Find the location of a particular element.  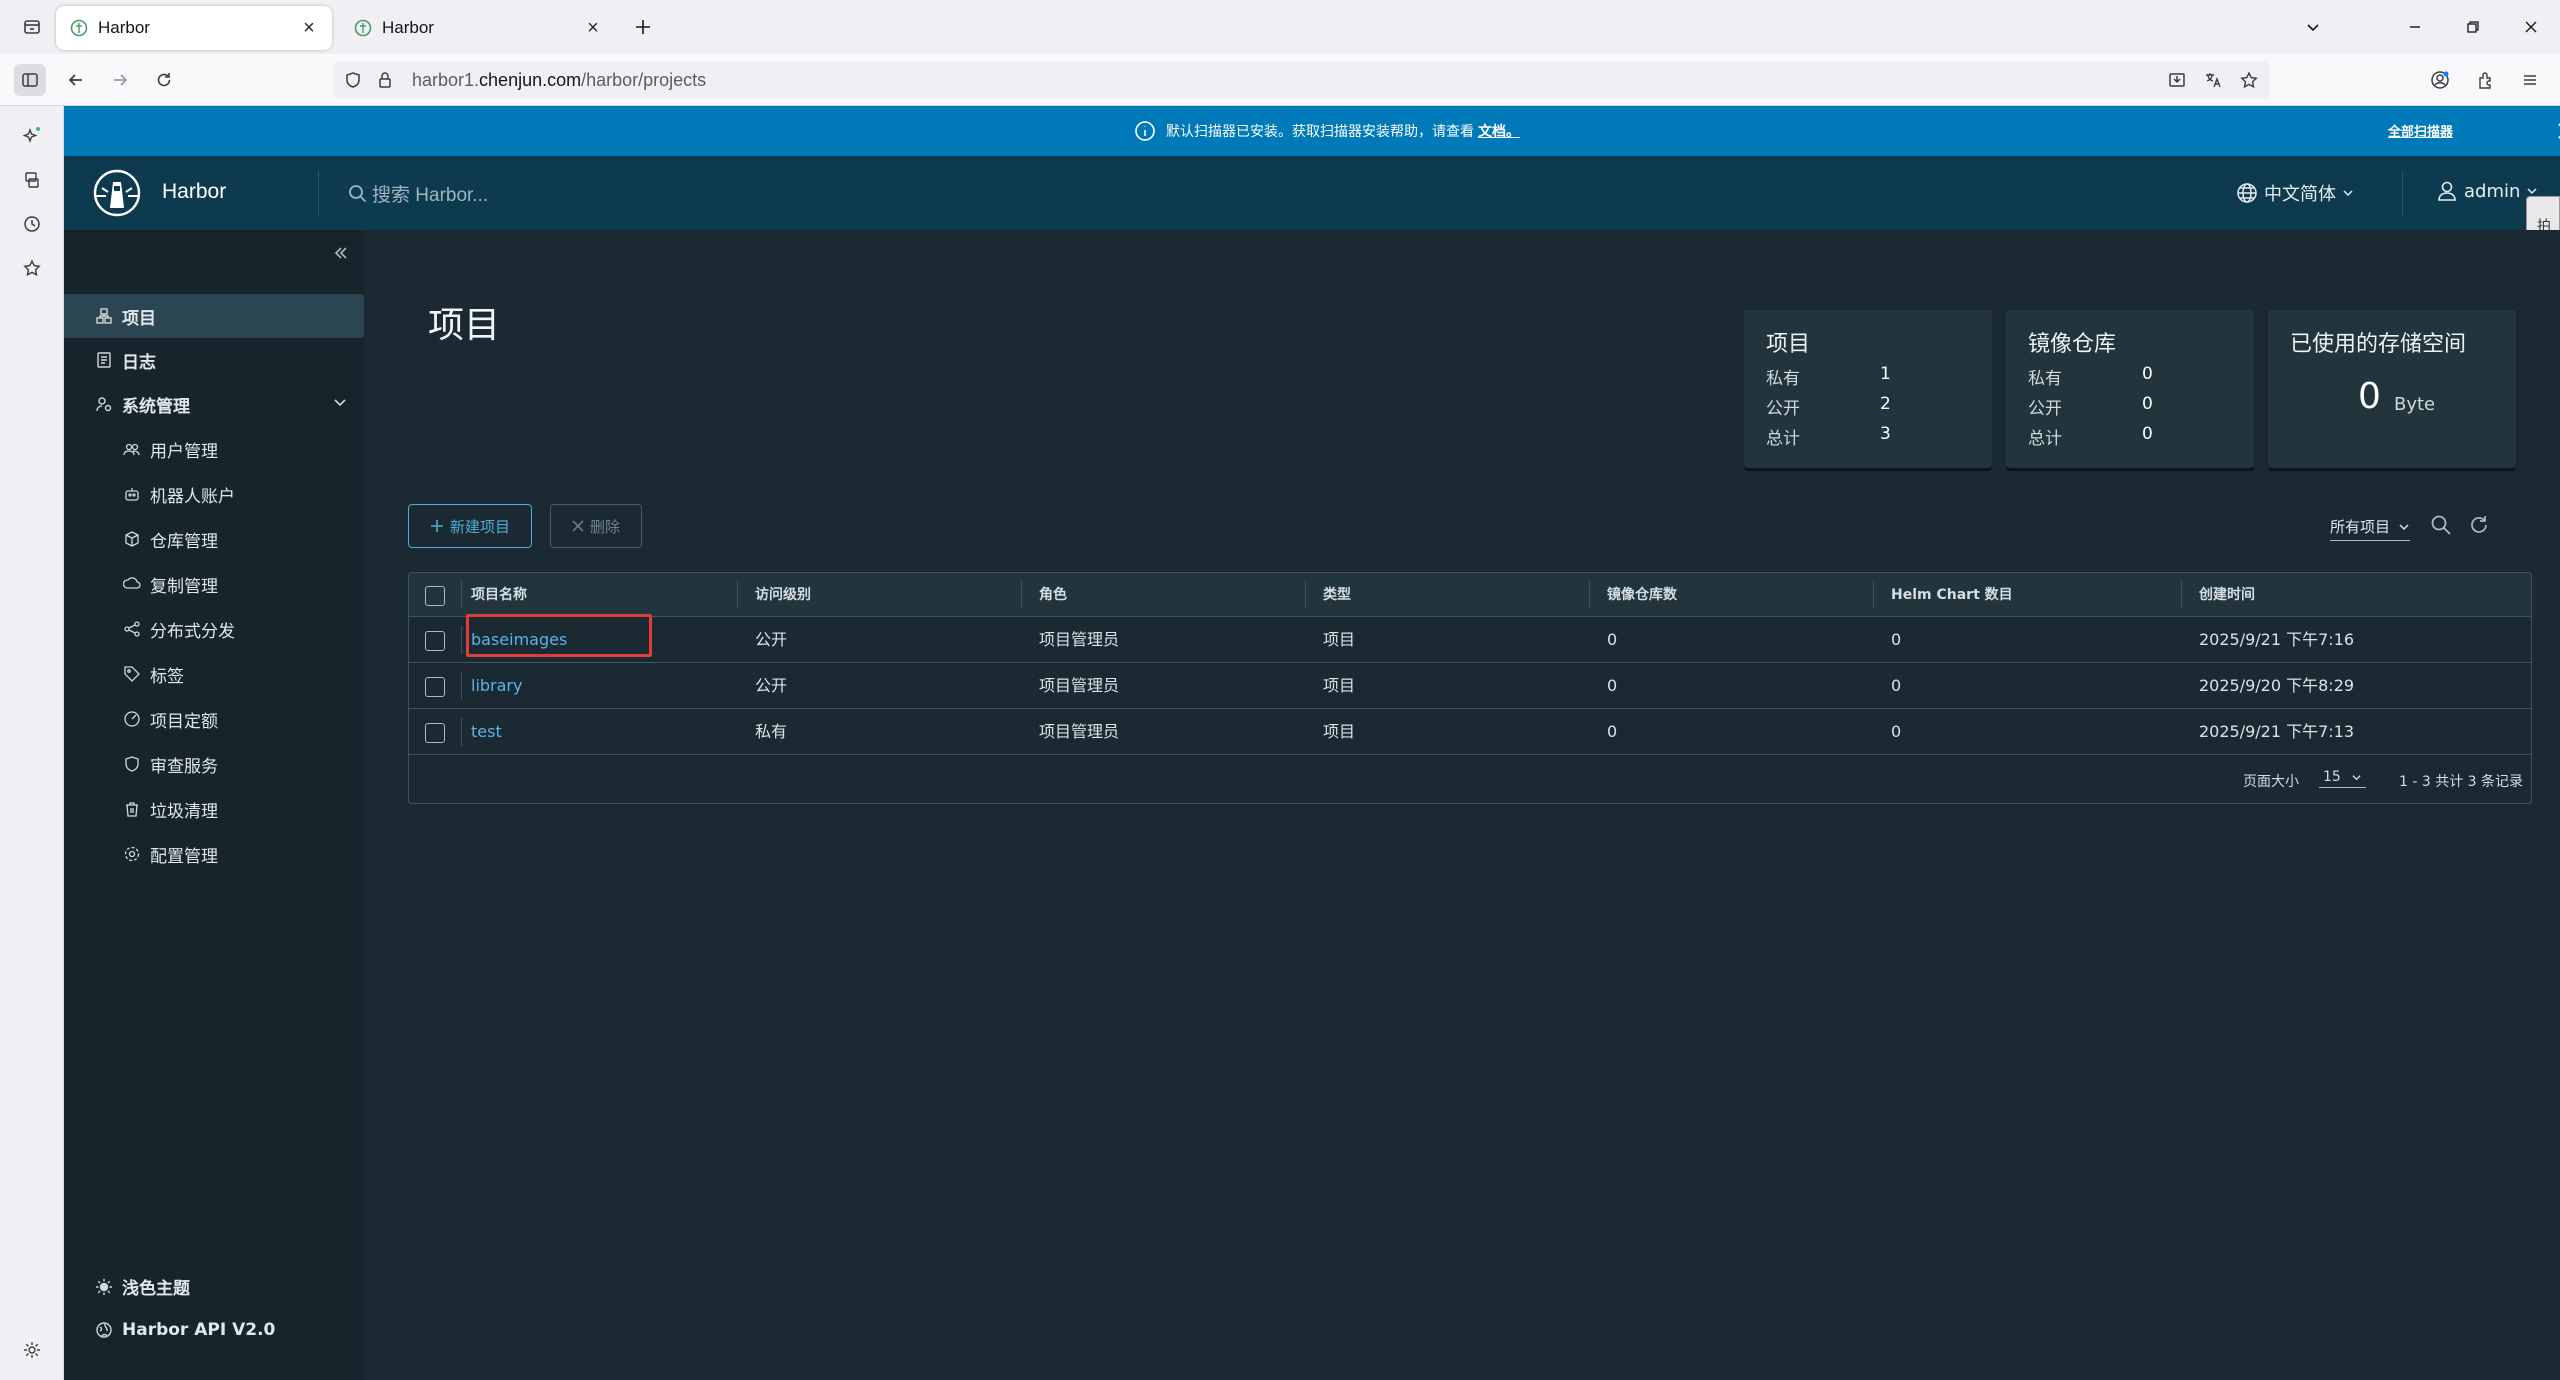

reload-icon is located at coordinates (164, 80).